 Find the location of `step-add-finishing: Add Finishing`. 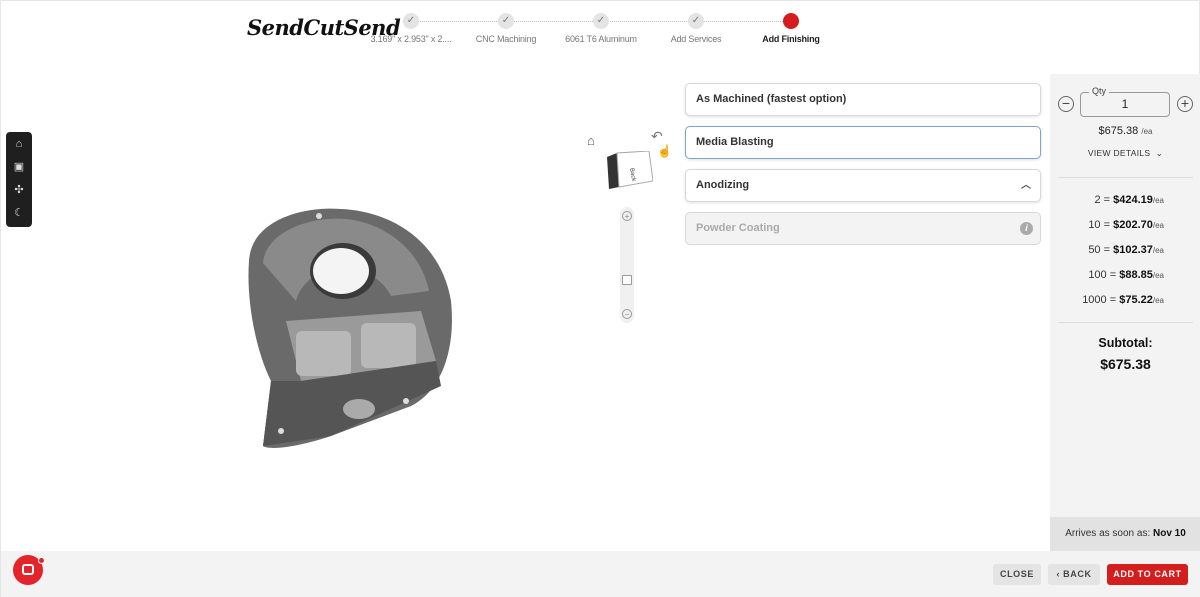

step-add-finishing: Add Finishing is located at coordinates (791, 28).